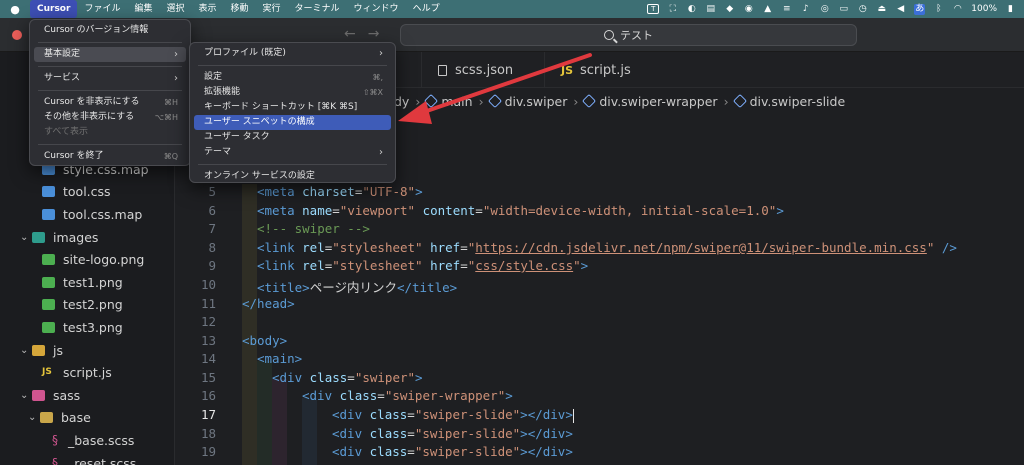  Describe the element at coordinates (17, 35) in the screenshot. I see `close-window-icon` at that location.